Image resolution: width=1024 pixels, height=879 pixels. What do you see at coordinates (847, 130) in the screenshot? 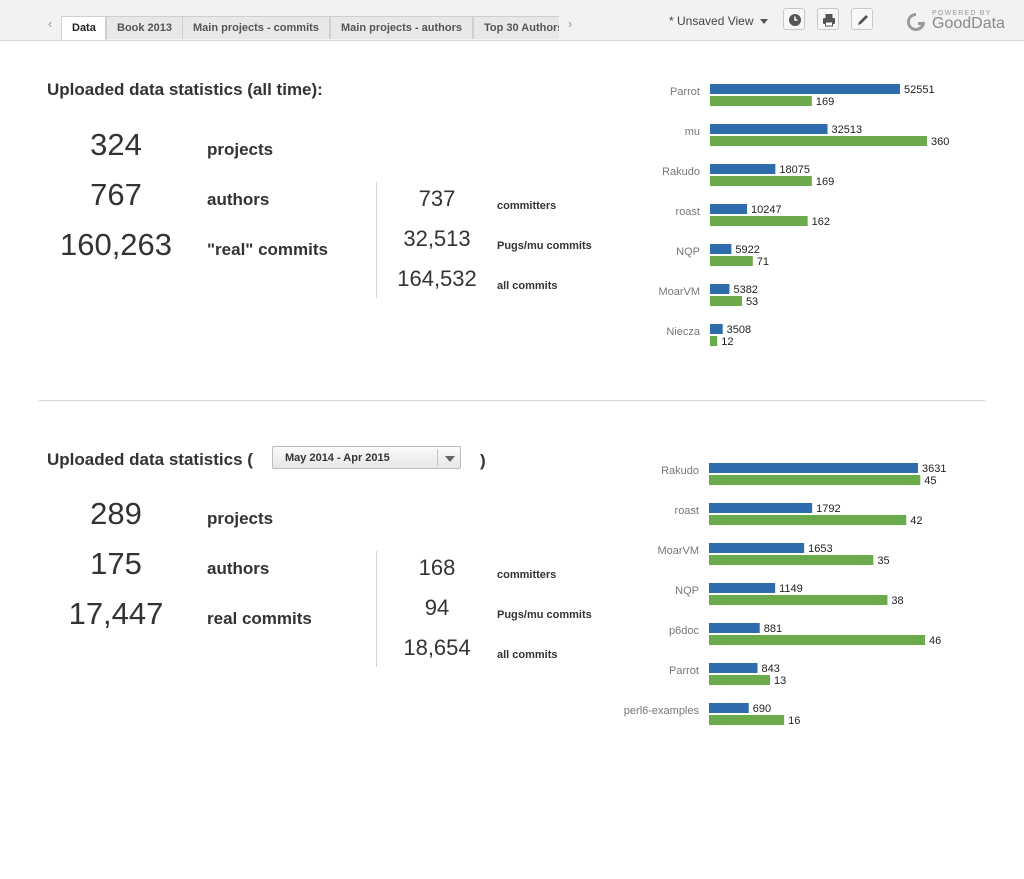
I see `bar-value-label: 32513` at bounding box center [847, 130].